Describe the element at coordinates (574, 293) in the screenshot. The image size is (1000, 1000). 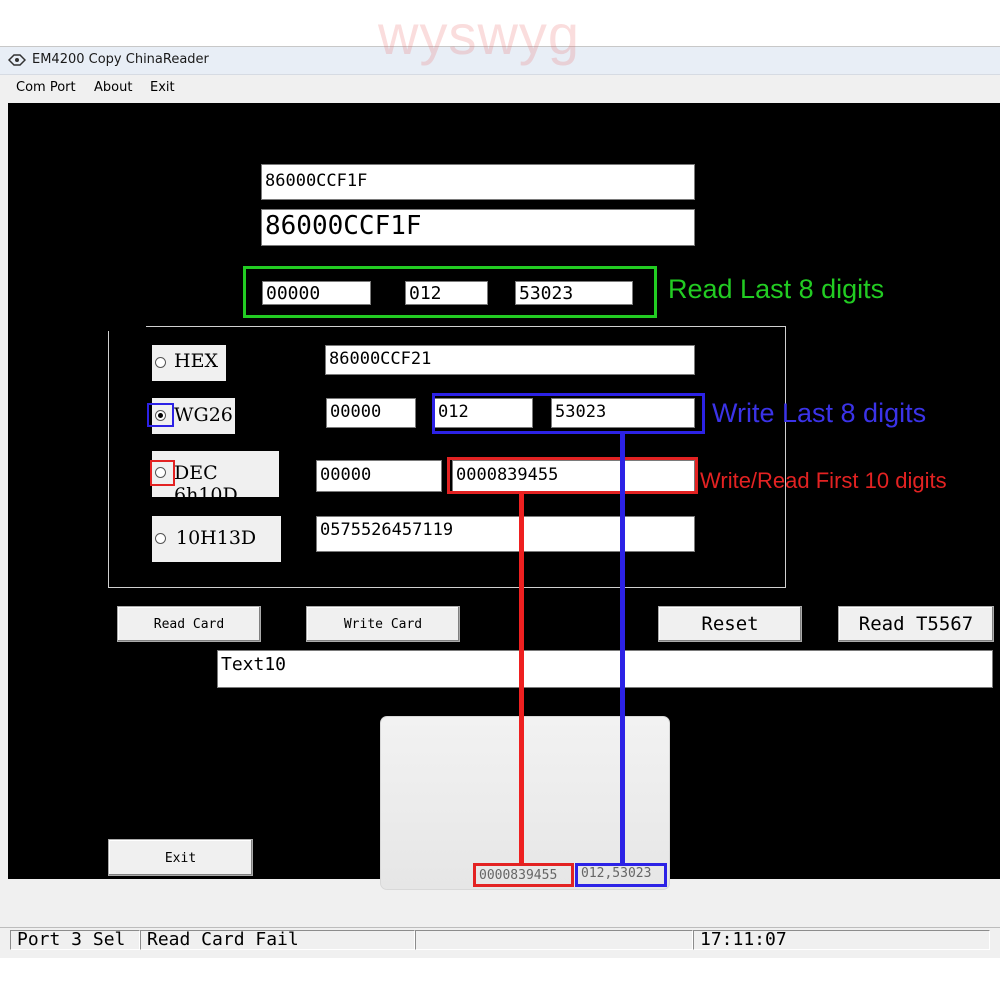
I see `read-wg26-c-field: 53023` at that location.